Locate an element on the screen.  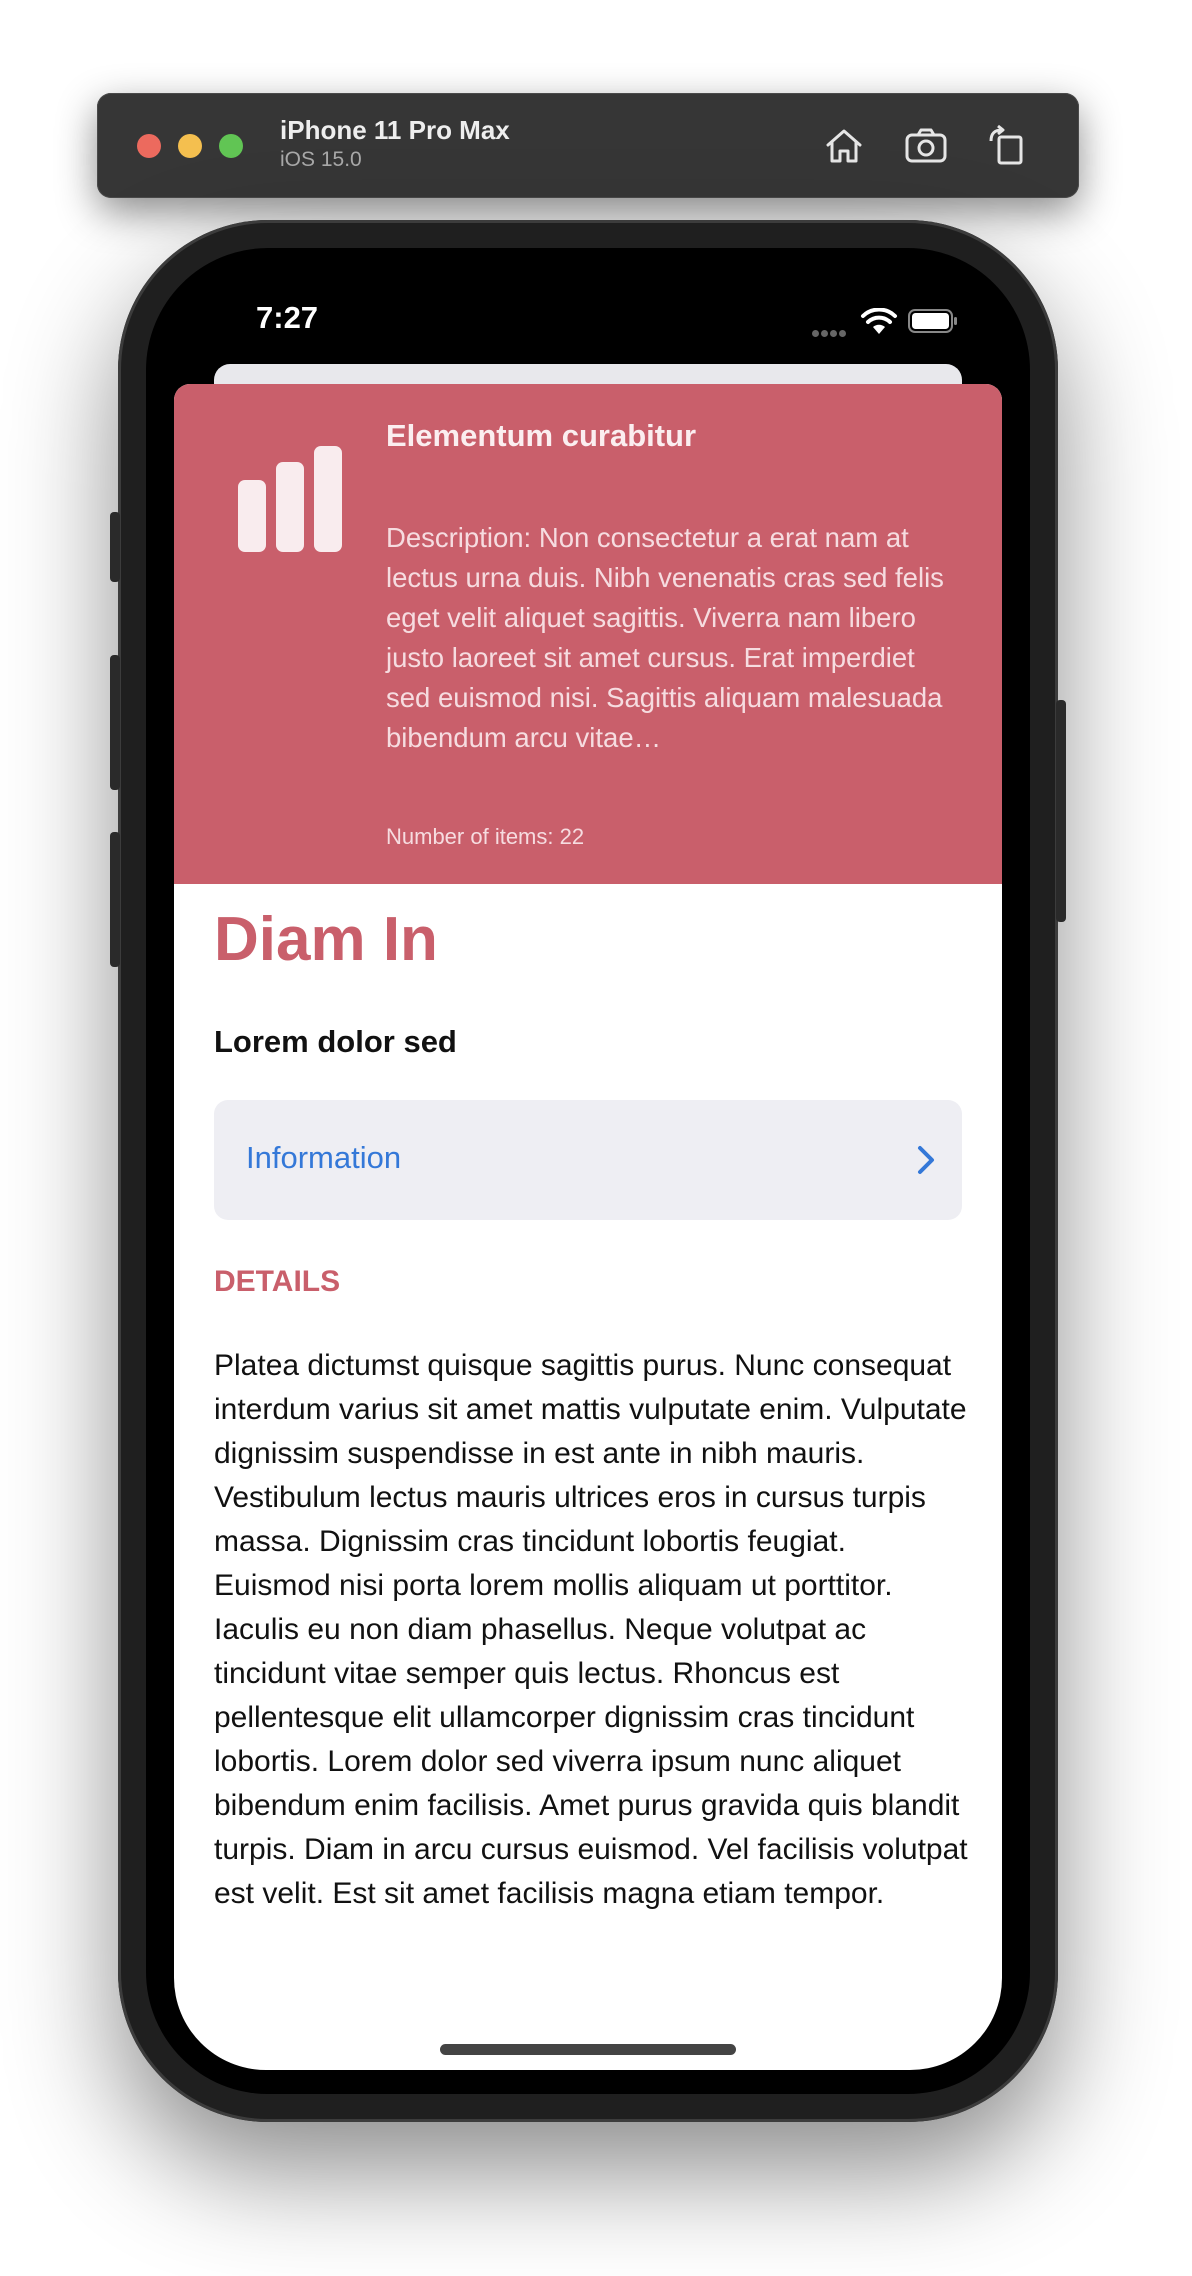
home-icon is located at coordinates (844, 146).